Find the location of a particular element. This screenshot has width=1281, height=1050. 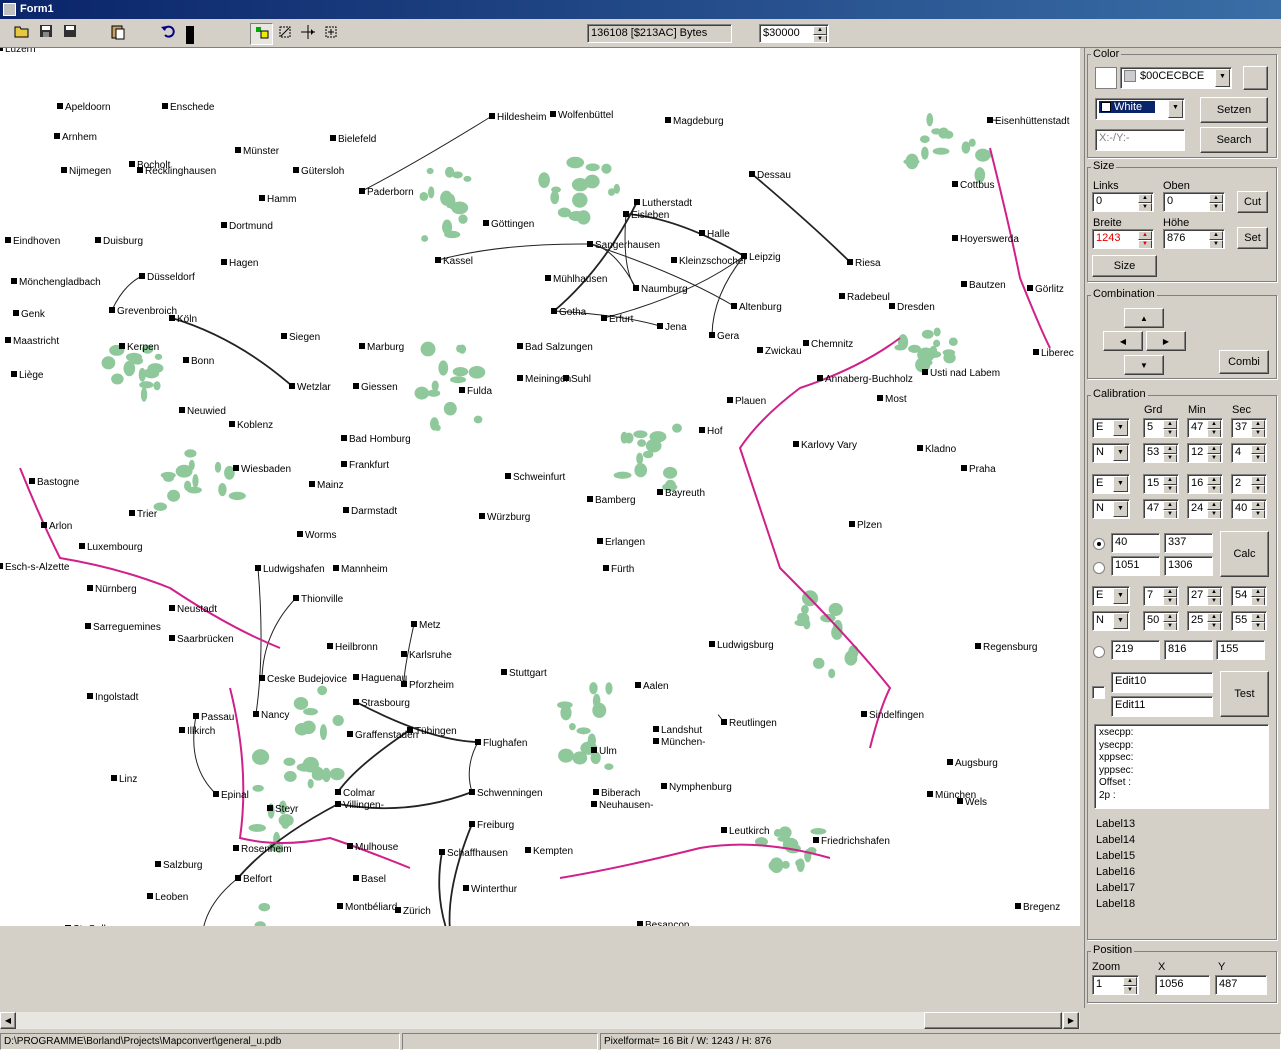

scroll-right-button: ▶ is located at coordinates (1071, 1020).